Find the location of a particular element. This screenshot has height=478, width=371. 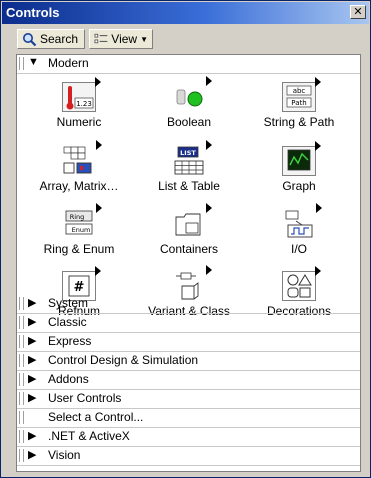

string-path-icon: abc Path is located at coordinates (301, 94).